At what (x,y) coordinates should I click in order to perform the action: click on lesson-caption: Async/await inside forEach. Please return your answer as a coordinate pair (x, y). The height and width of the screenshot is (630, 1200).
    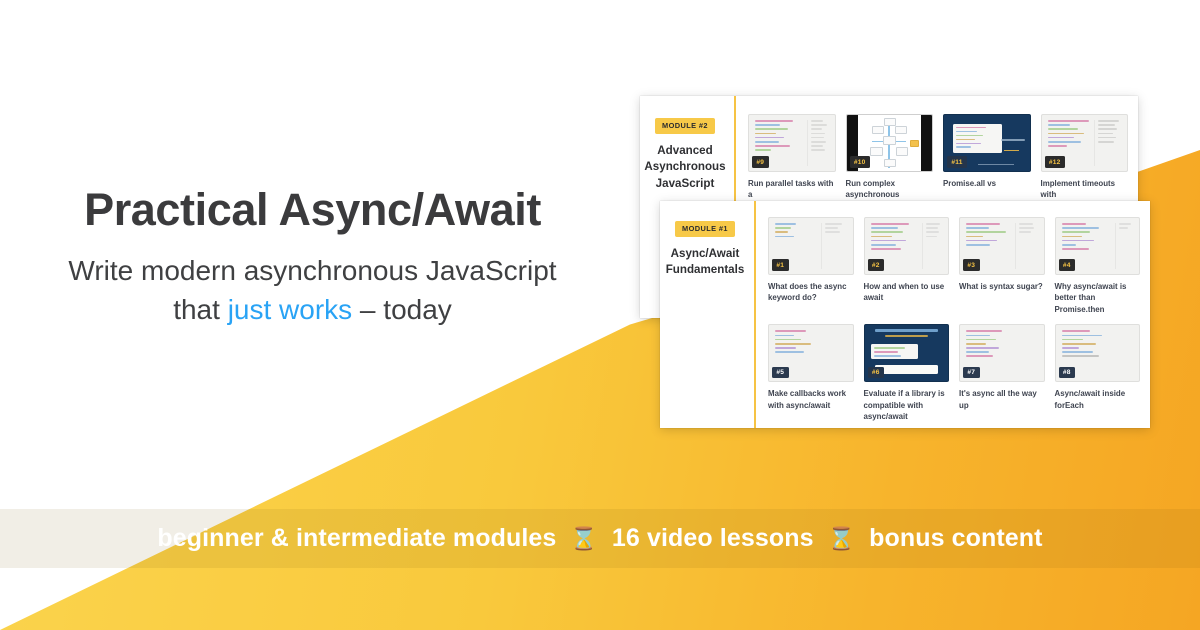
    Looking at the image, I should click on (1090, 399).